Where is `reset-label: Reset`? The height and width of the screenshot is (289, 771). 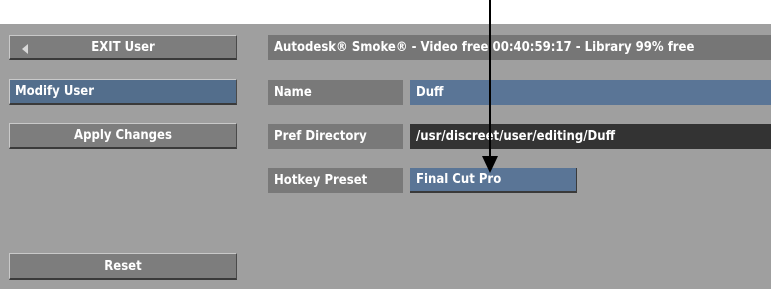 reset-label: Reset is located at coordinates (123, 266).